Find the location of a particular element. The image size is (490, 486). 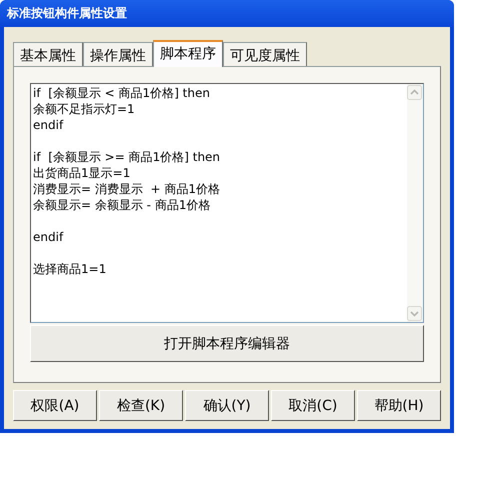

tab: 操作属性 is located at coordinates (118, 54).